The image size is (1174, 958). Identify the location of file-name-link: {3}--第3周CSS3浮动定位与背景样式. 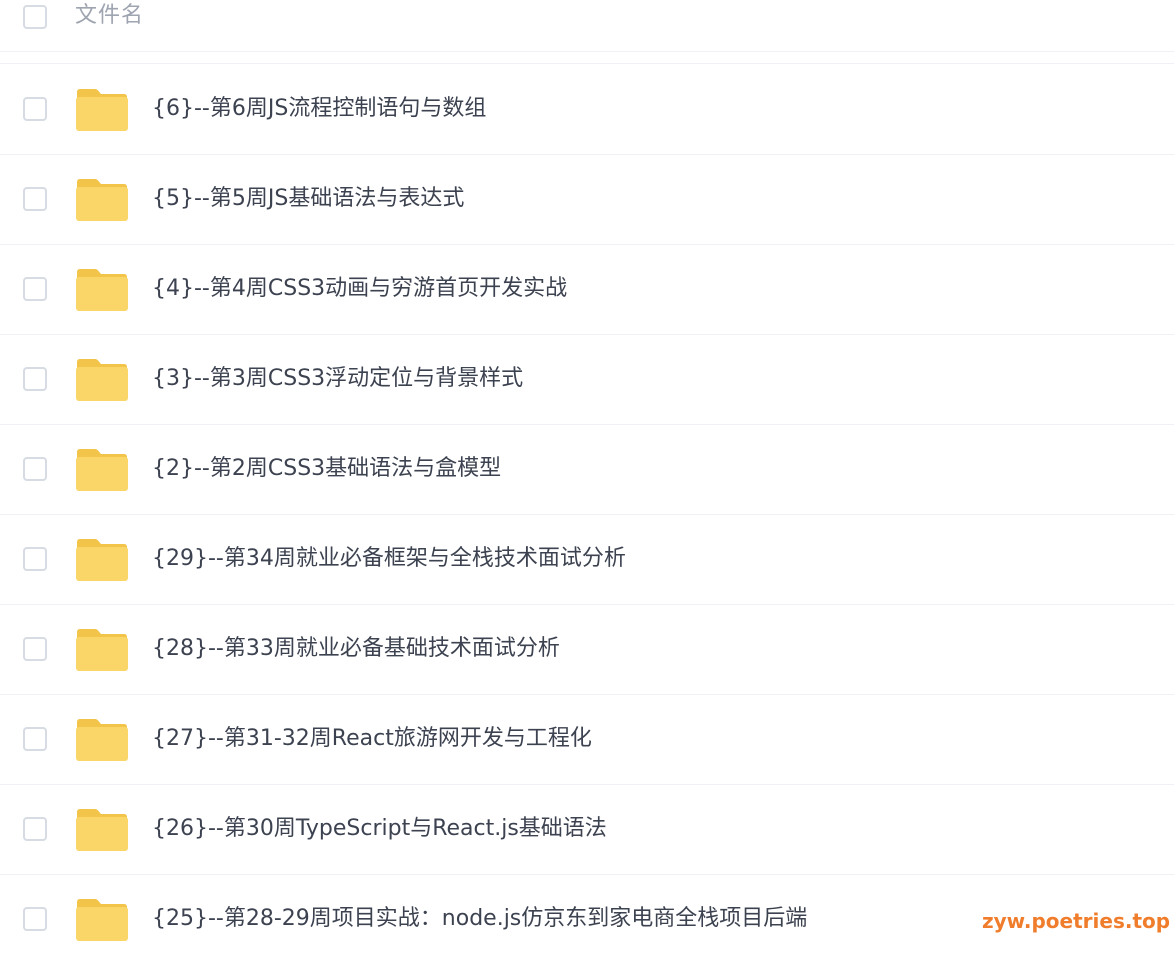
(337, 379).